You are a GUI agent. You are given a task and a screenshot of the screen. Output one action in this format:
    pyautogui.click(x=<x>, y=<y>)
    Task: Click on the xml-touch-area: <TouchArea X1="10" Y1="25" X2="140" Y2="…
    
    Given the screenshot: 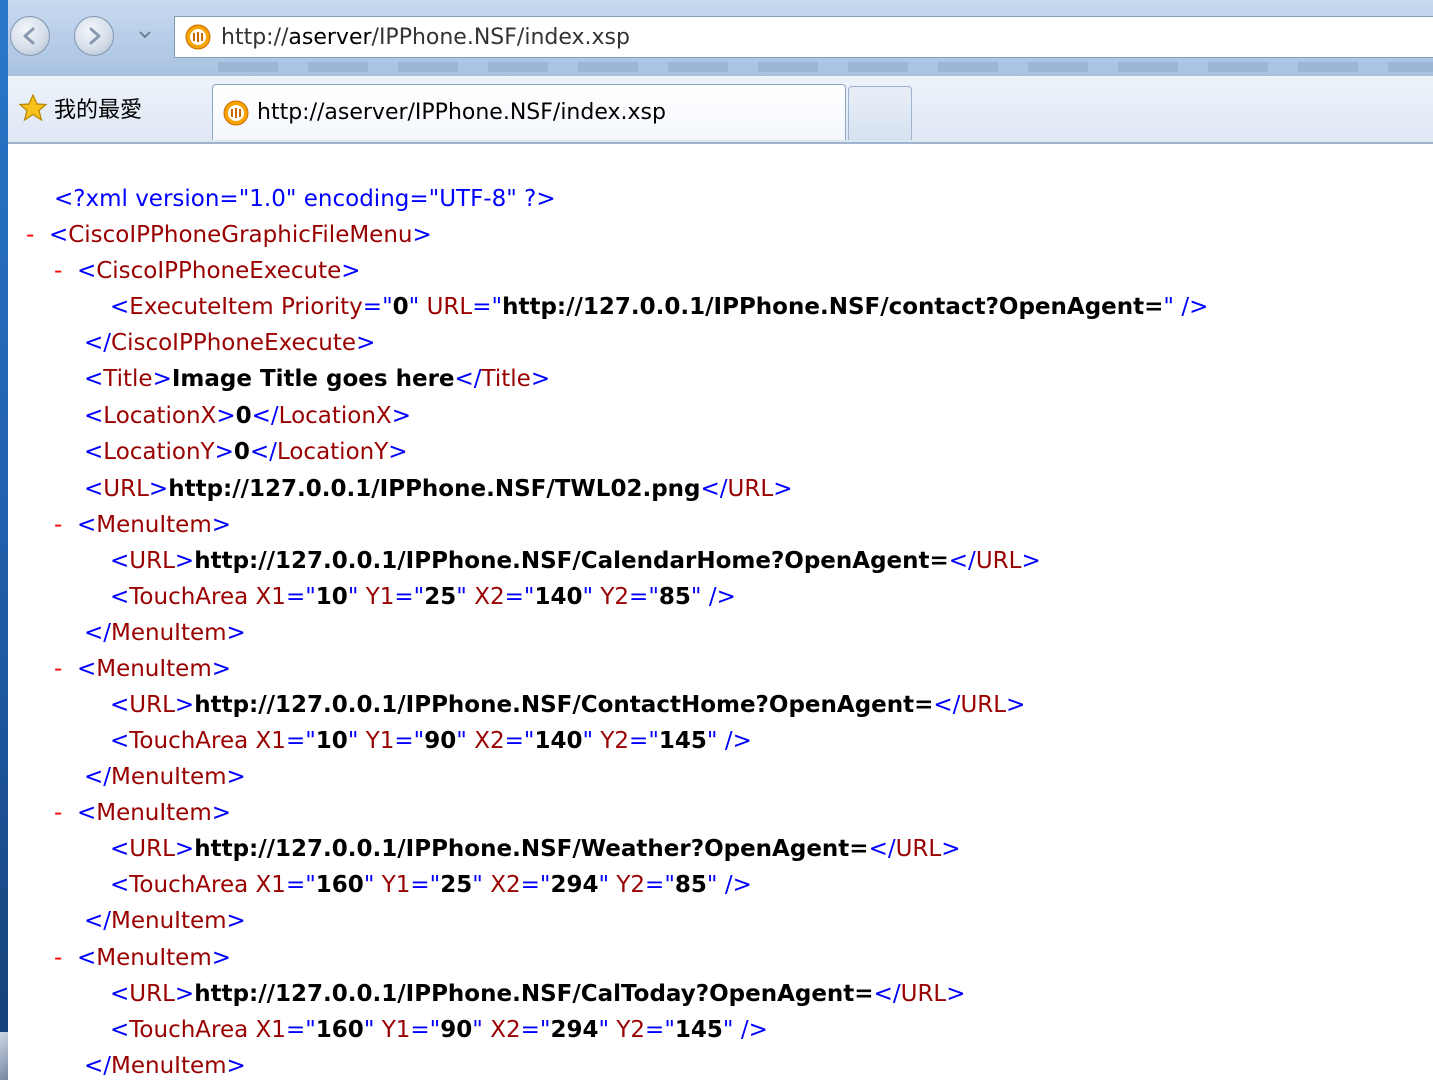 What is the action you would take?
    pyautogui.click(x=423, y=597)
    